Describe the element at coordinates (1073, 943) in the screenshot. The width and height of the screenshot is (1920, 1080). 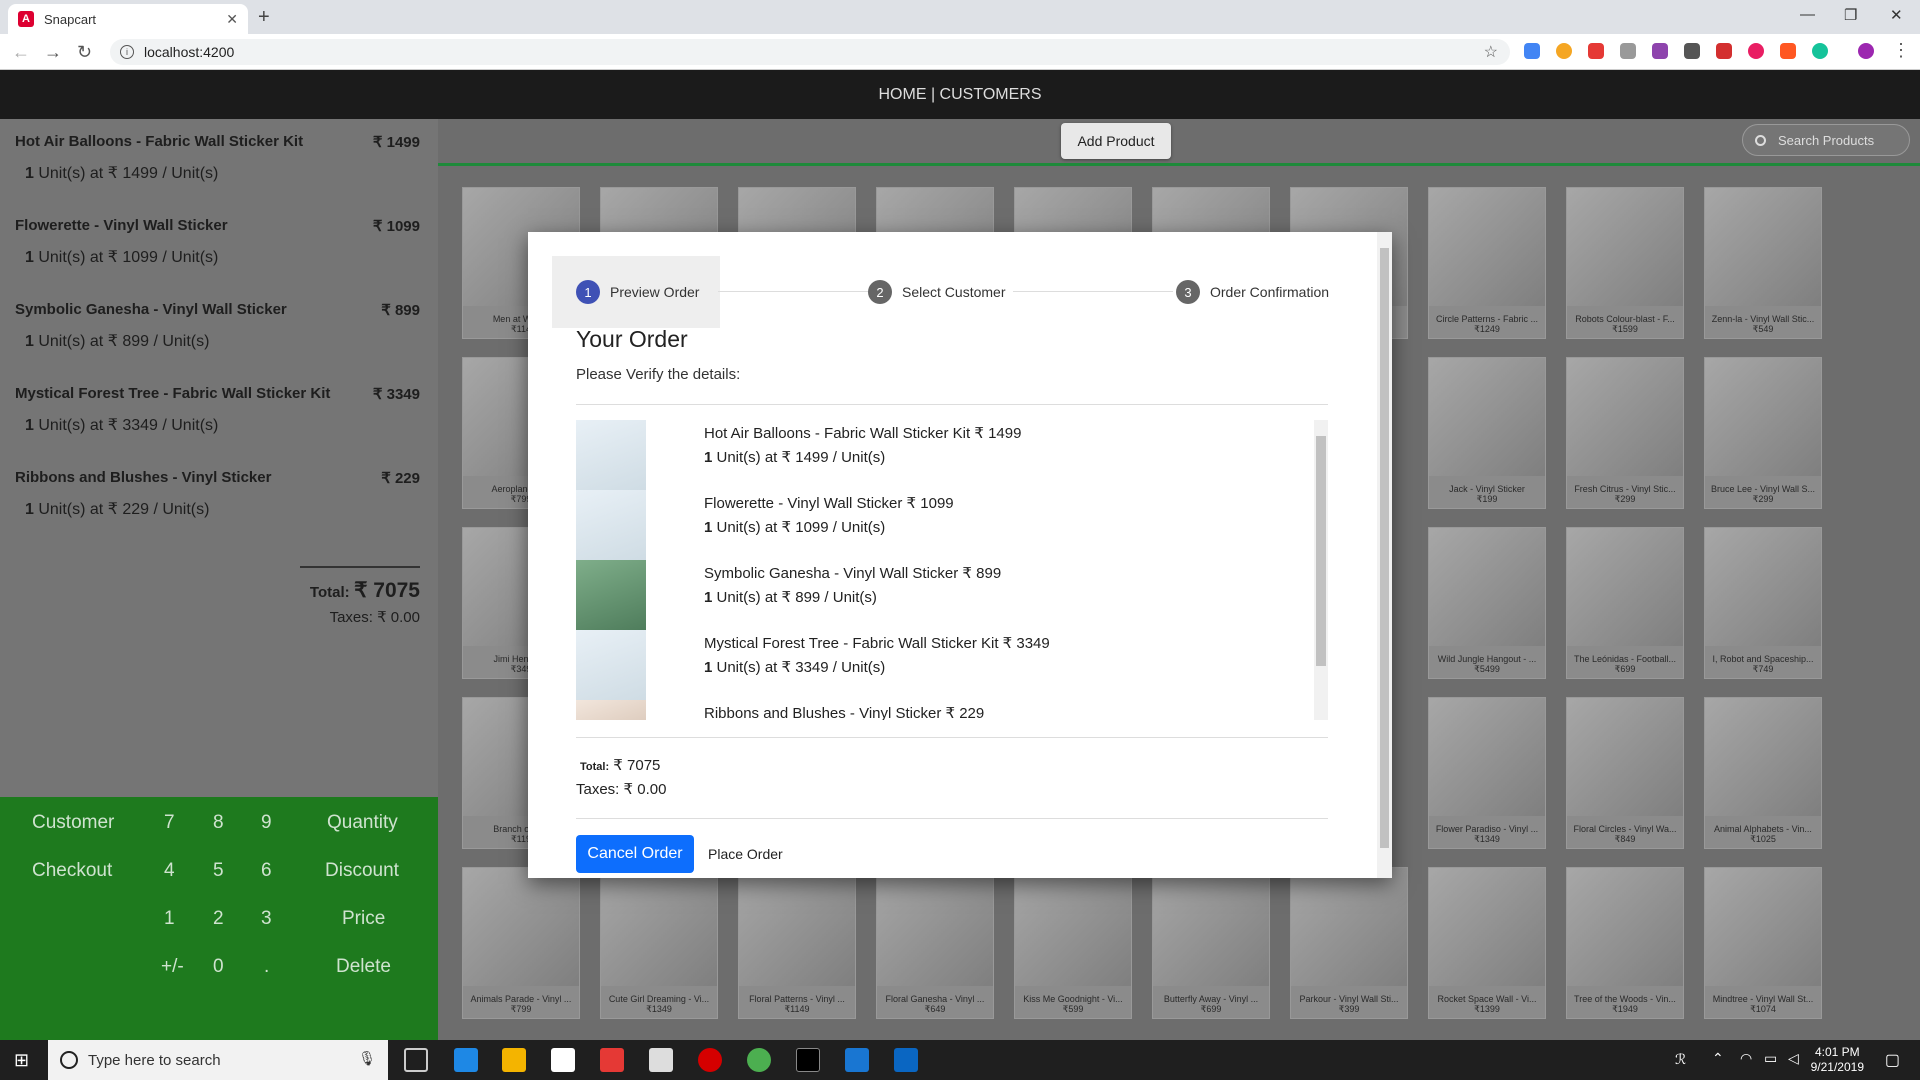
I see `product-card: Kiss Me Goodnight - Vi... ₹599` at that location.